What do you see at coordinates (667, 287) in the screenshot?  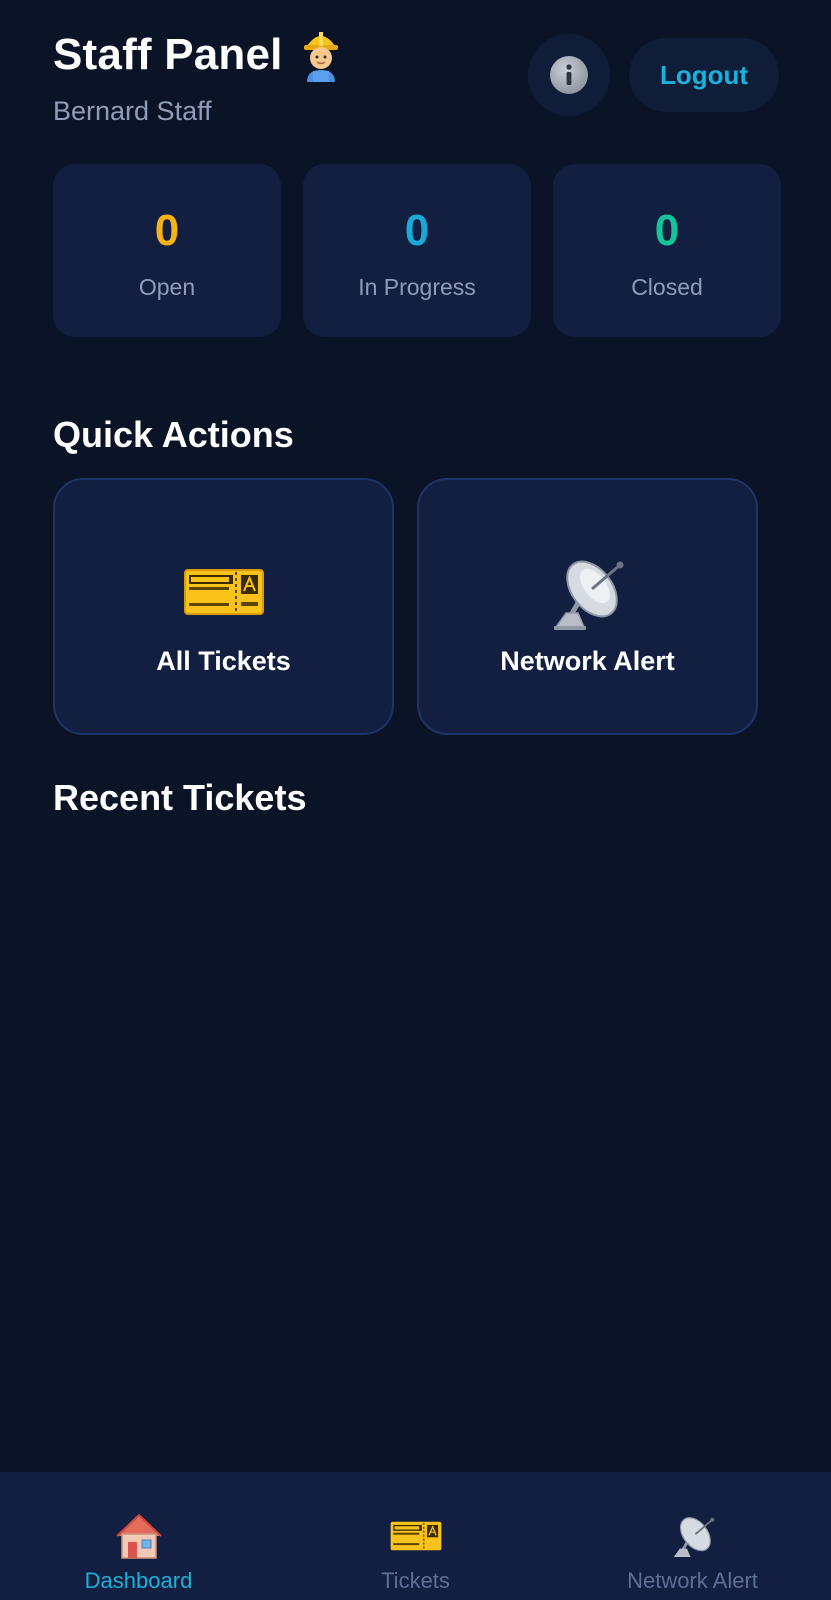 I see `stat-label-closed: Closed` at bounding box center [667, 287].